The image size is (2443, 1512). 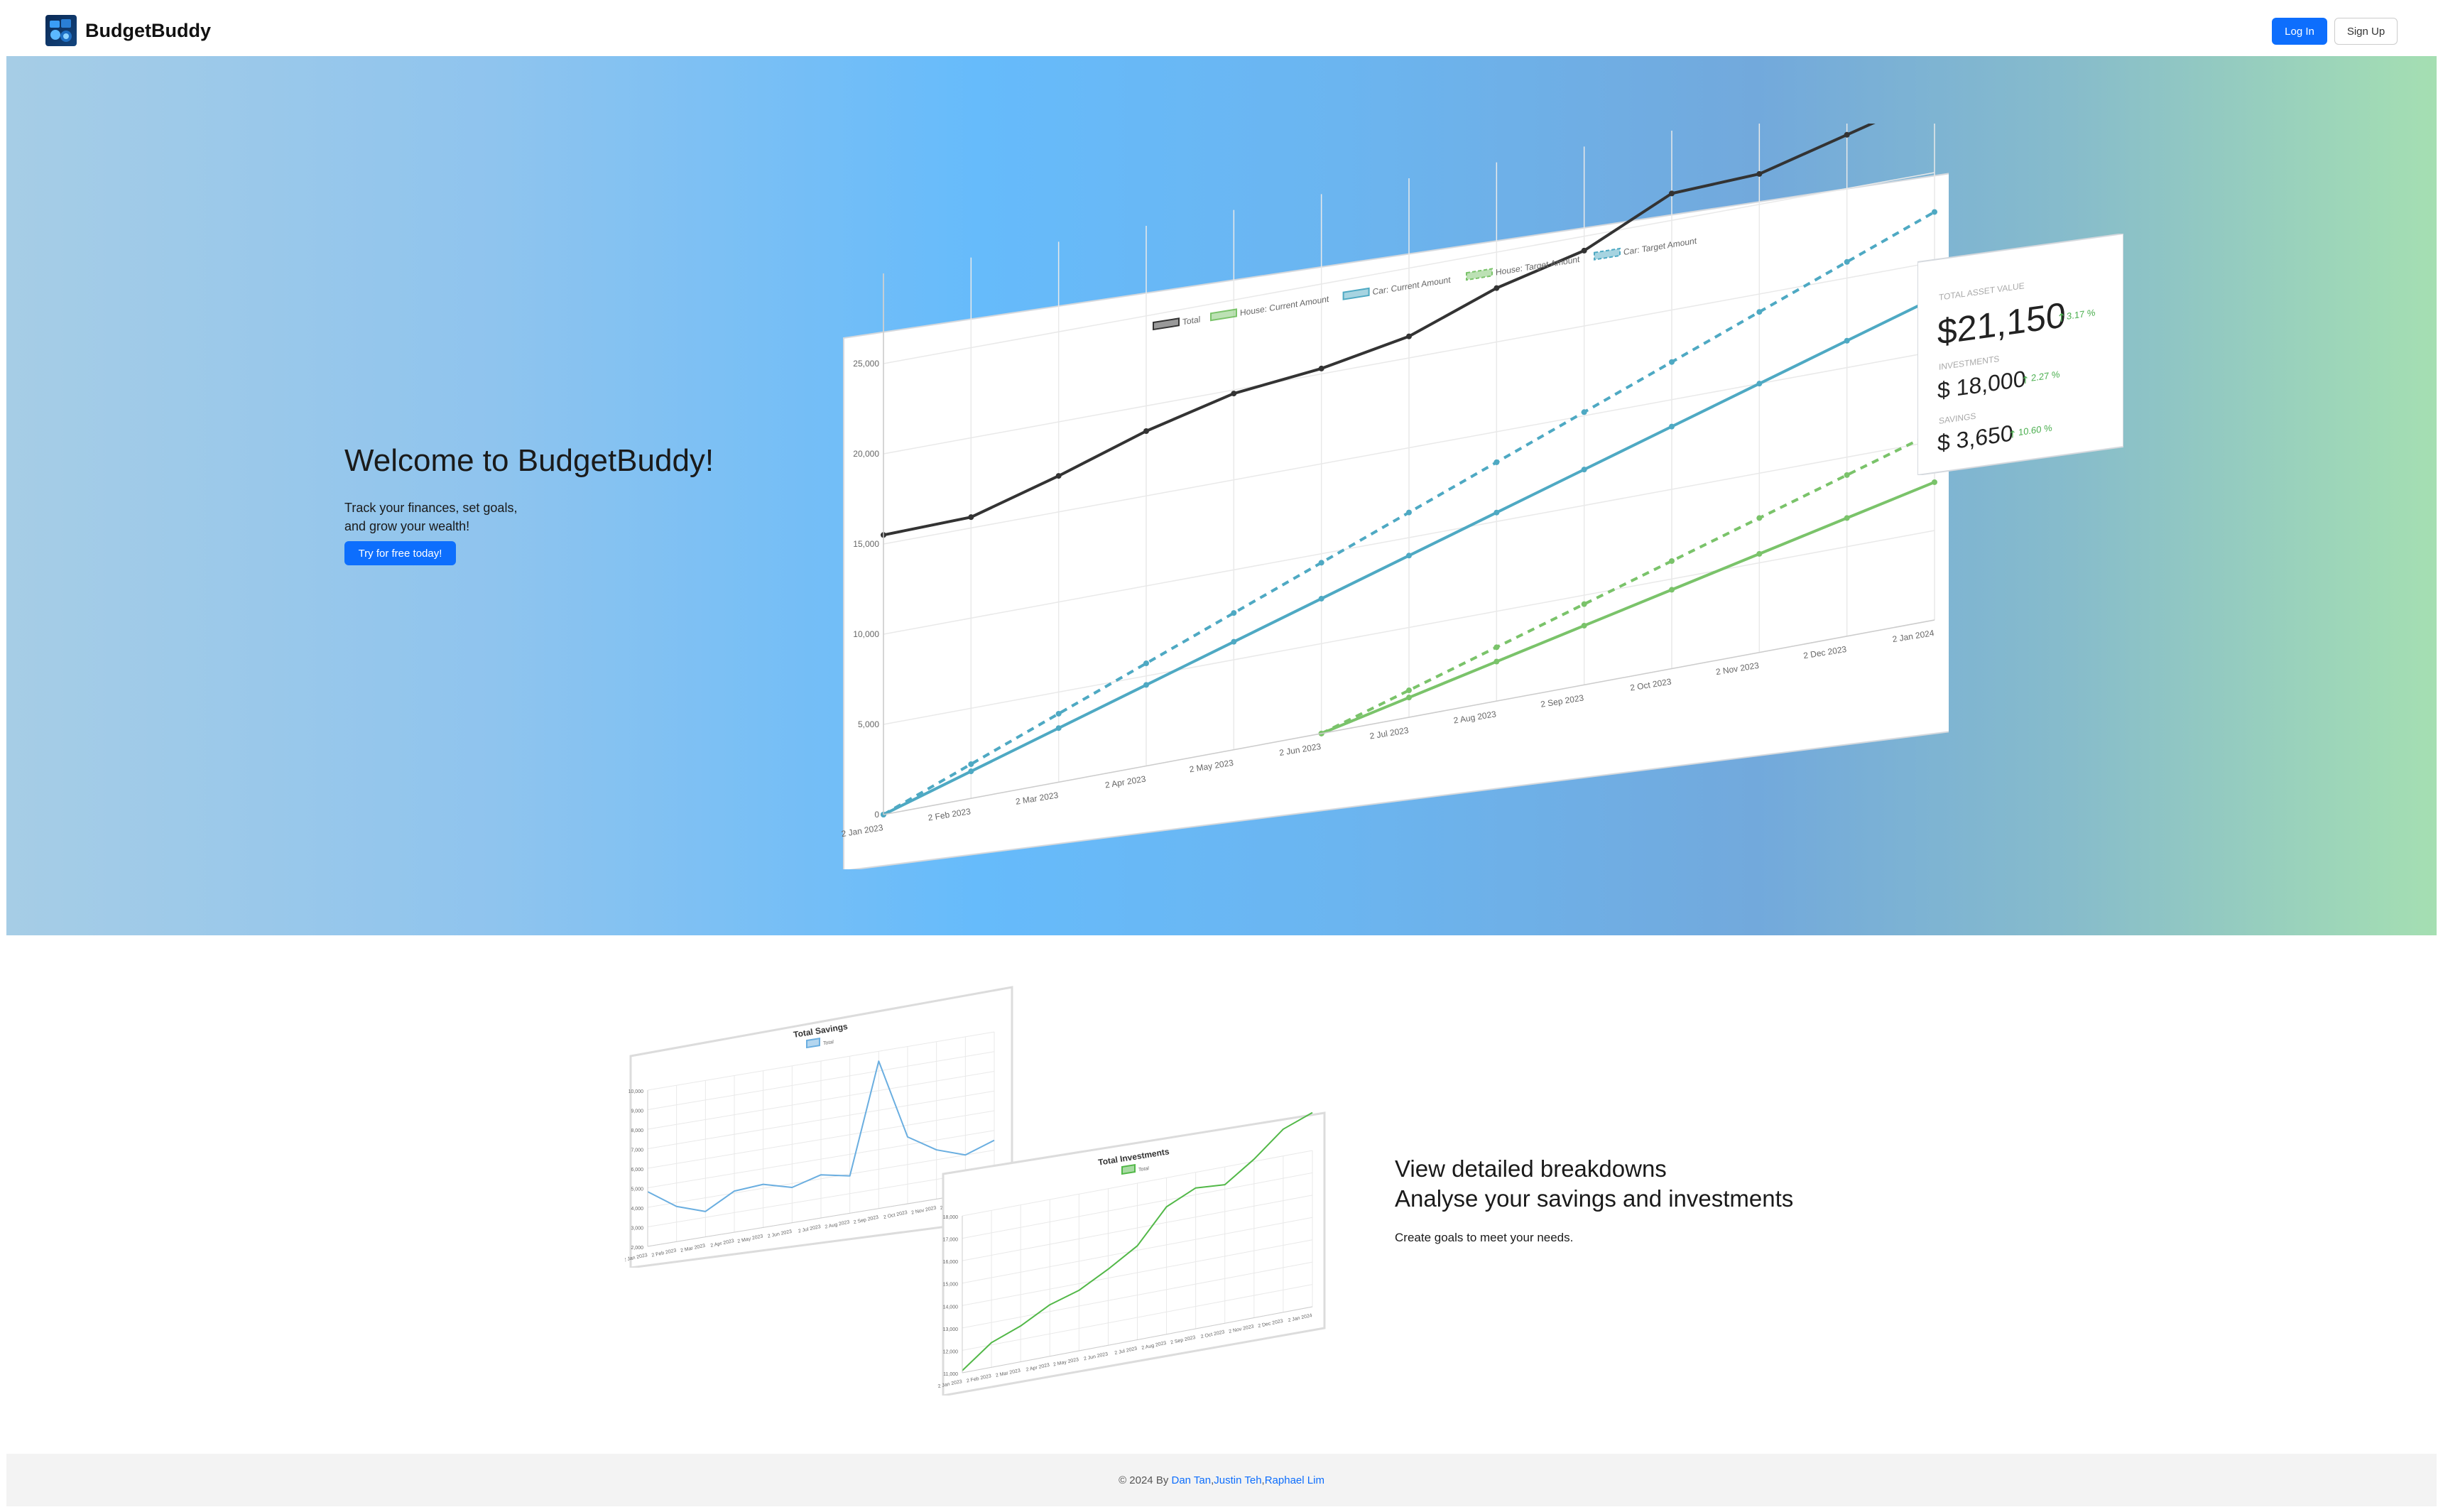 I want to click on y-axis-tick-label: 12,000, so click(x=951, y=1351).